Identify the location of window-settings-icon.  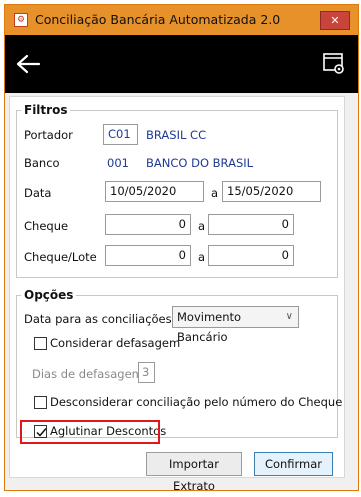
(334, 63).